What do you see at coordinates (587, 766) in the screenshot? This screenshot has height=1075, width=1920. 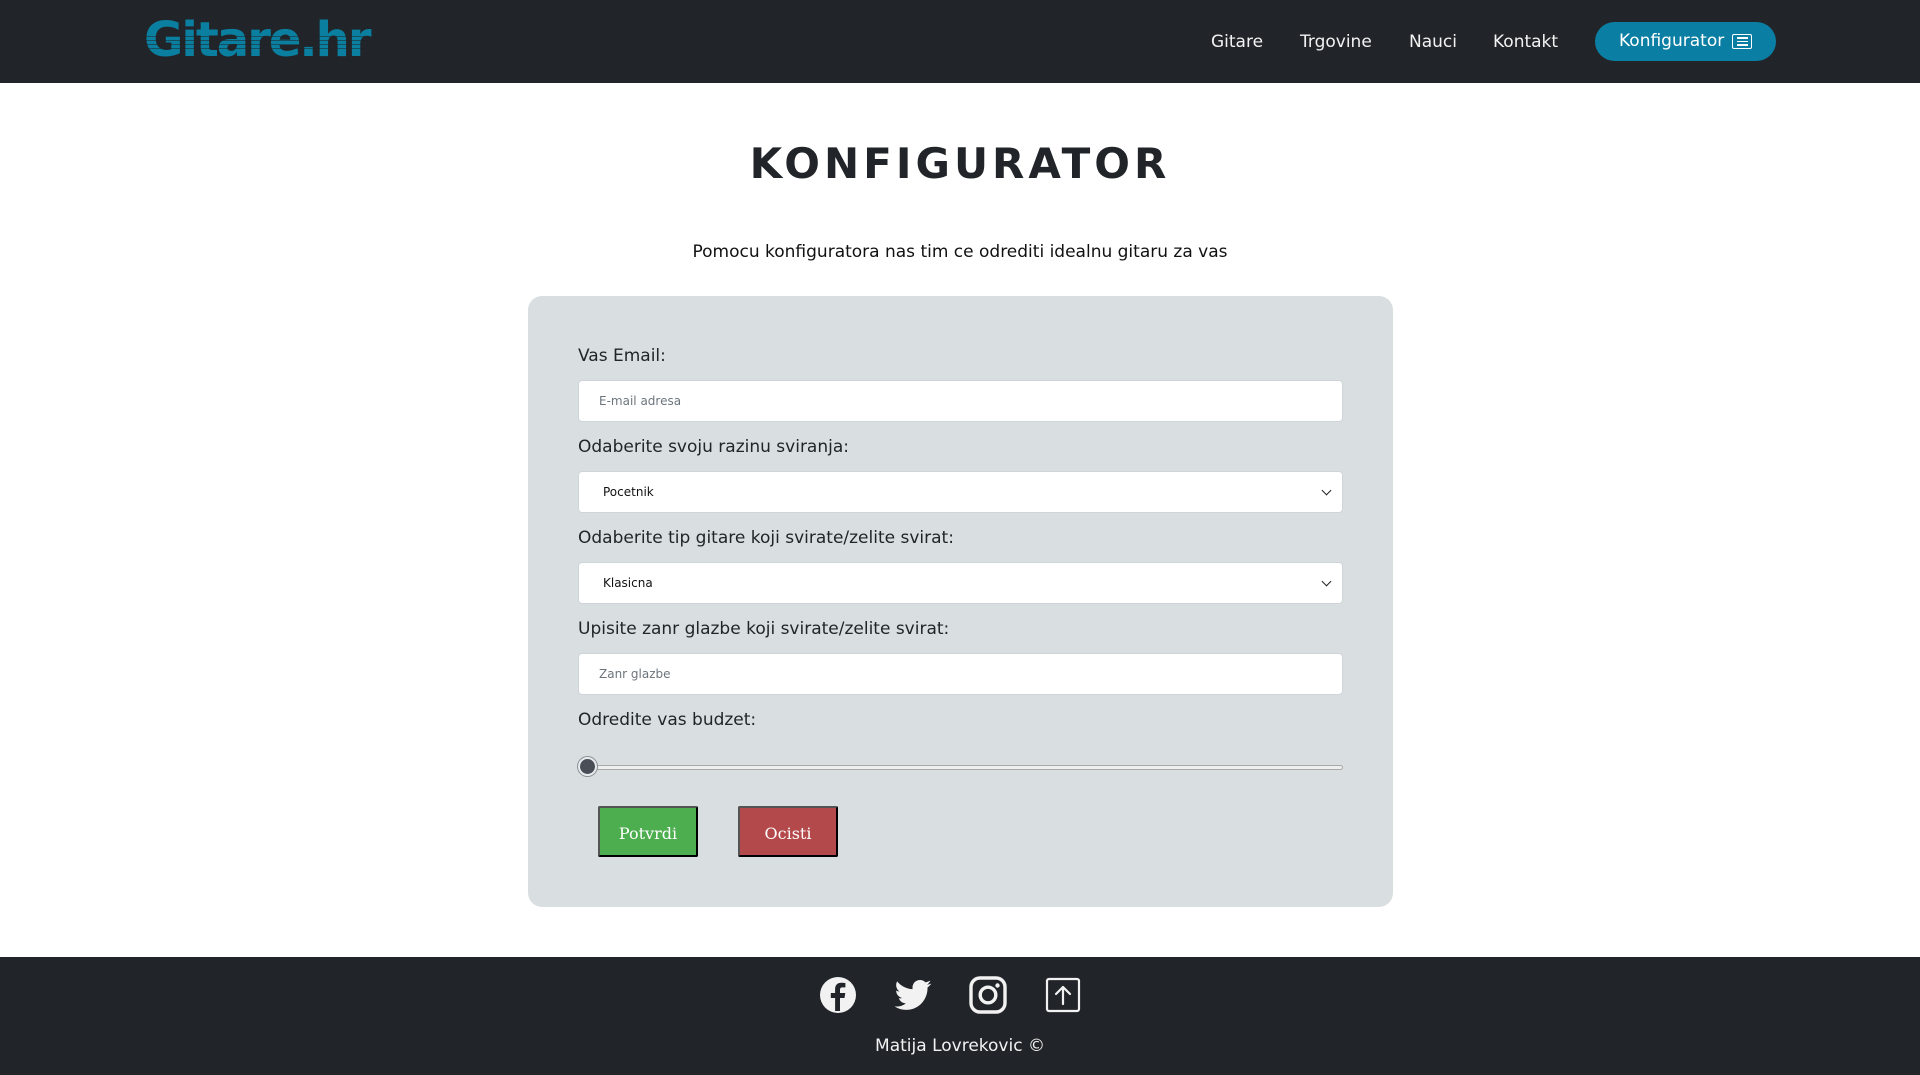 I see `budget-slider-thumb` at bounding box center [587, 766].